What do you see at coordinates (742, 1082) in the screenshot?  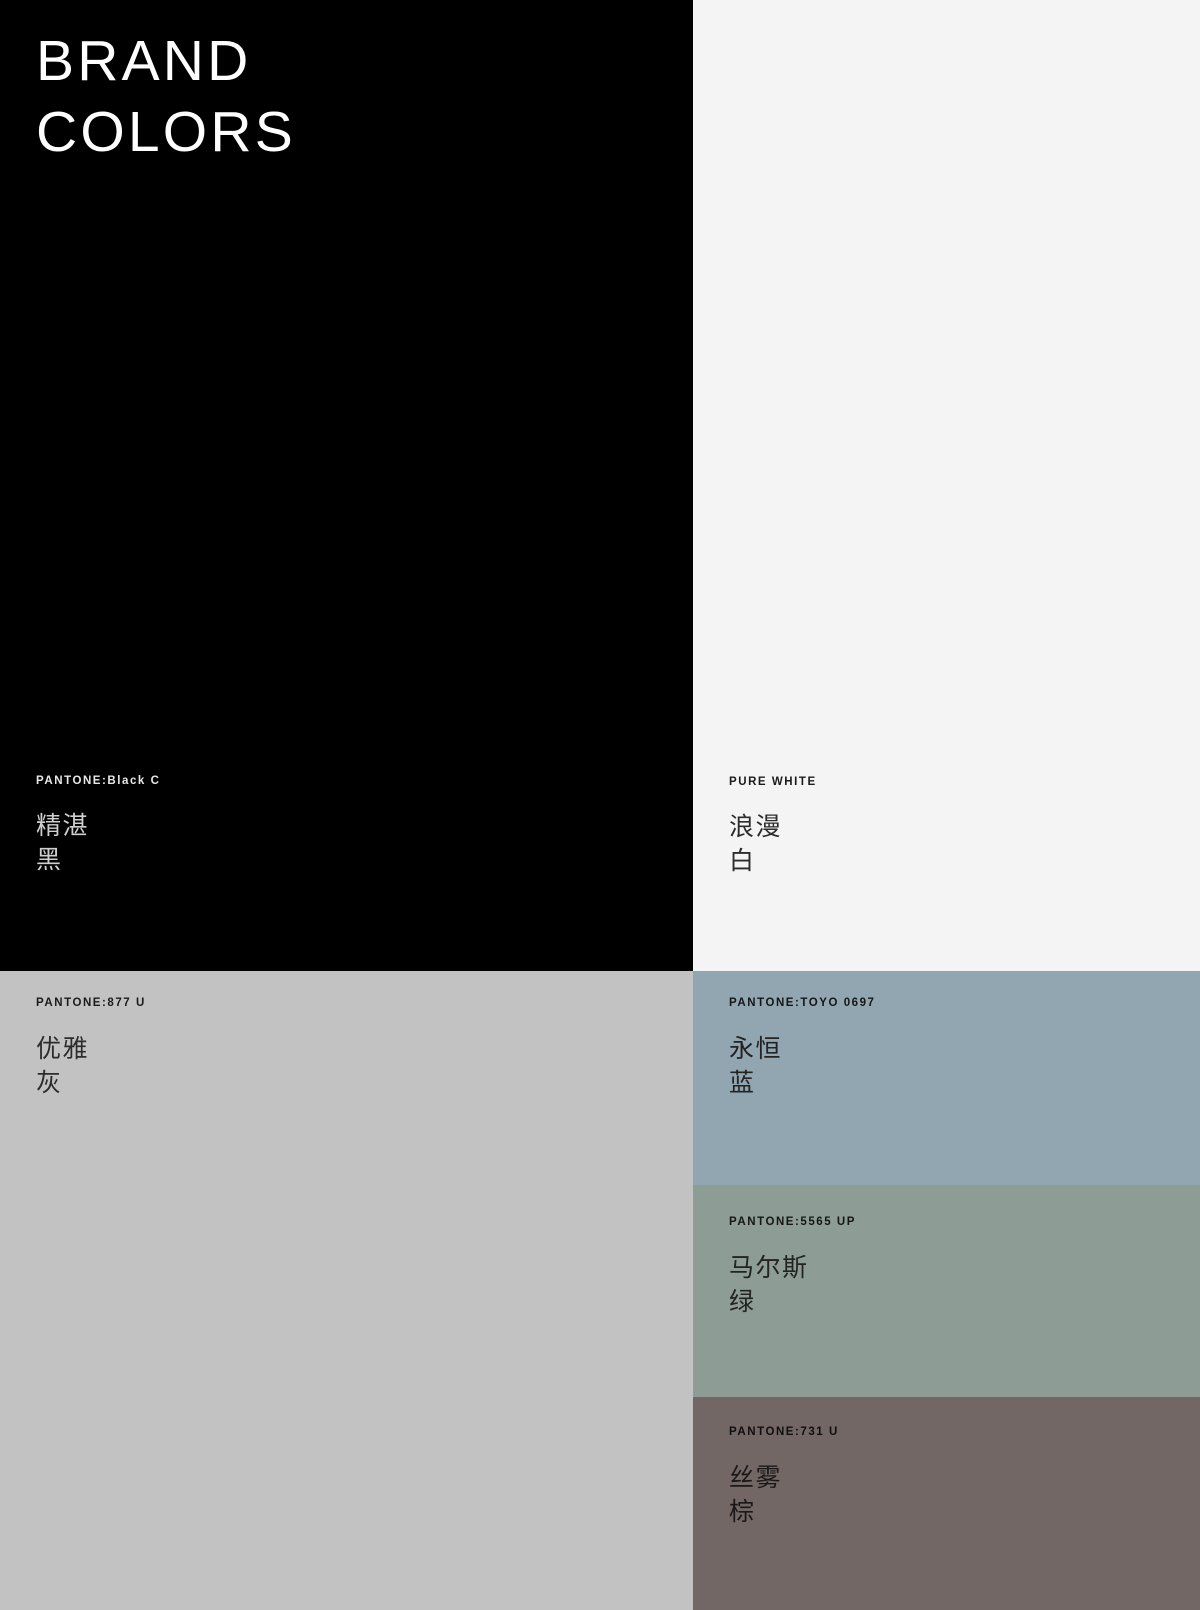 I see `color-name-cn-blue-line2: 蓝` at bounding box center [742, 1082].